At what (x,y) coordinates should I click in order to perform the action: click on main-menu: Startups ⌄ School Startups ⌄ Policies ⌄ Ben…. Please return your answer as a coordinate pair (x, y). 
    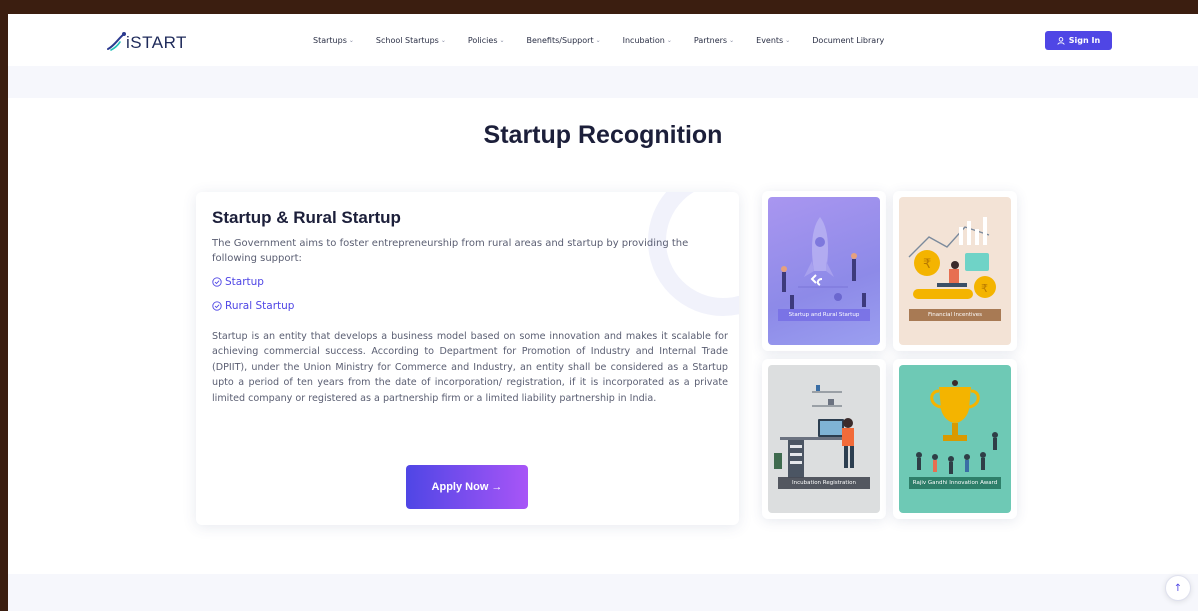
    Looking at the image, I should click on (609, 40).